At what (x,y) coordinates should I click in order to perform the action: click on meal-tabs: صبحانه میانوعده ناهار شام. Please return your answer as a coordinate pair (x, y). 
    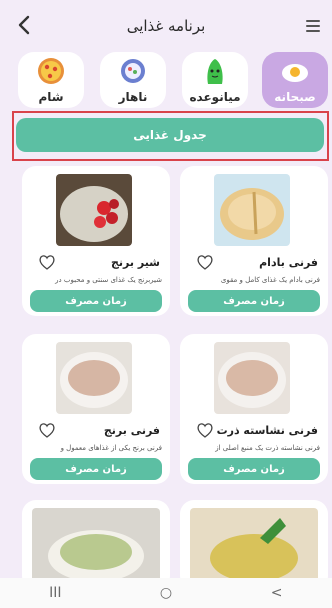
    Looking at the image, I should click on (166, 80).